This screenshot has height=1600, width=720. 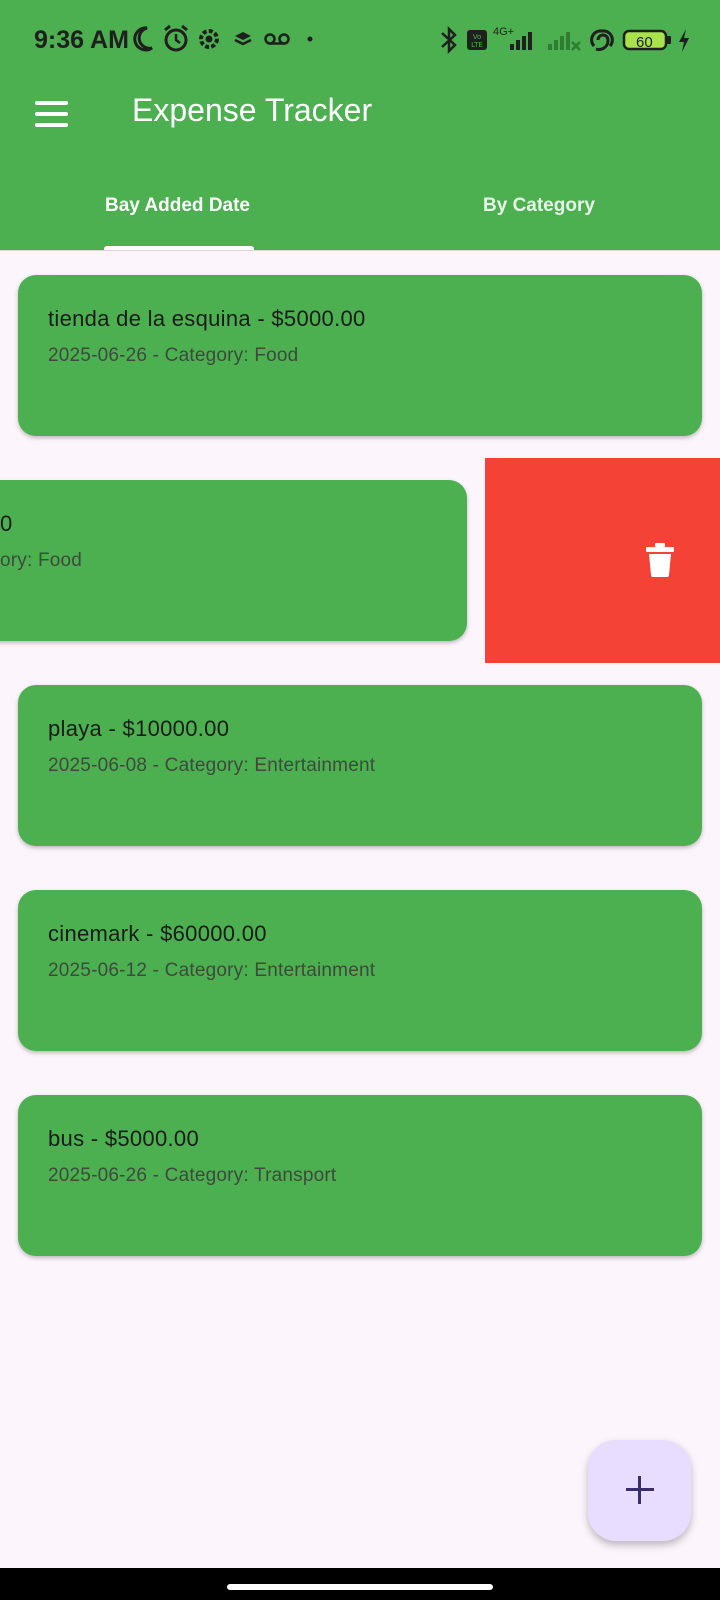 What do you see at coordinates (539, 206) in the screenshot?
I see `tab-by-category: By Category` at bounding box center [539, 206].